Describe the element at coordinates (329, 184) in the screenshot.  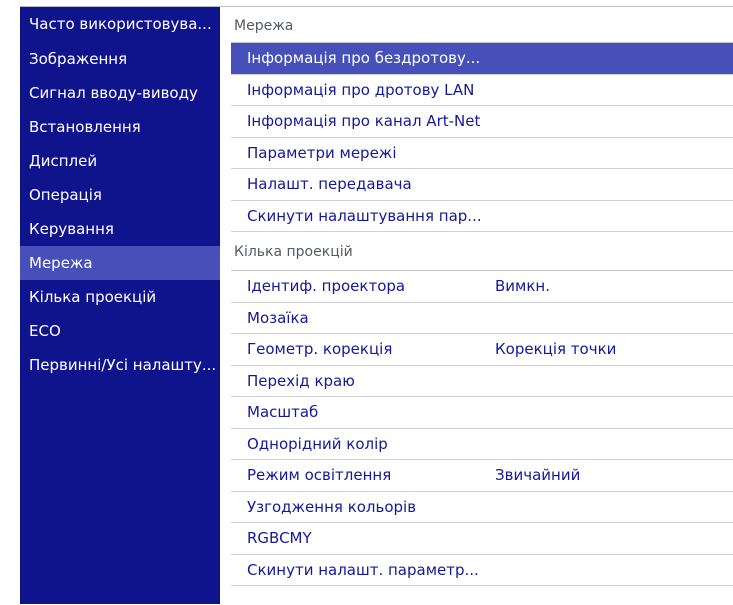
I see `menu-item-label: Налашт. передавача` at that location.